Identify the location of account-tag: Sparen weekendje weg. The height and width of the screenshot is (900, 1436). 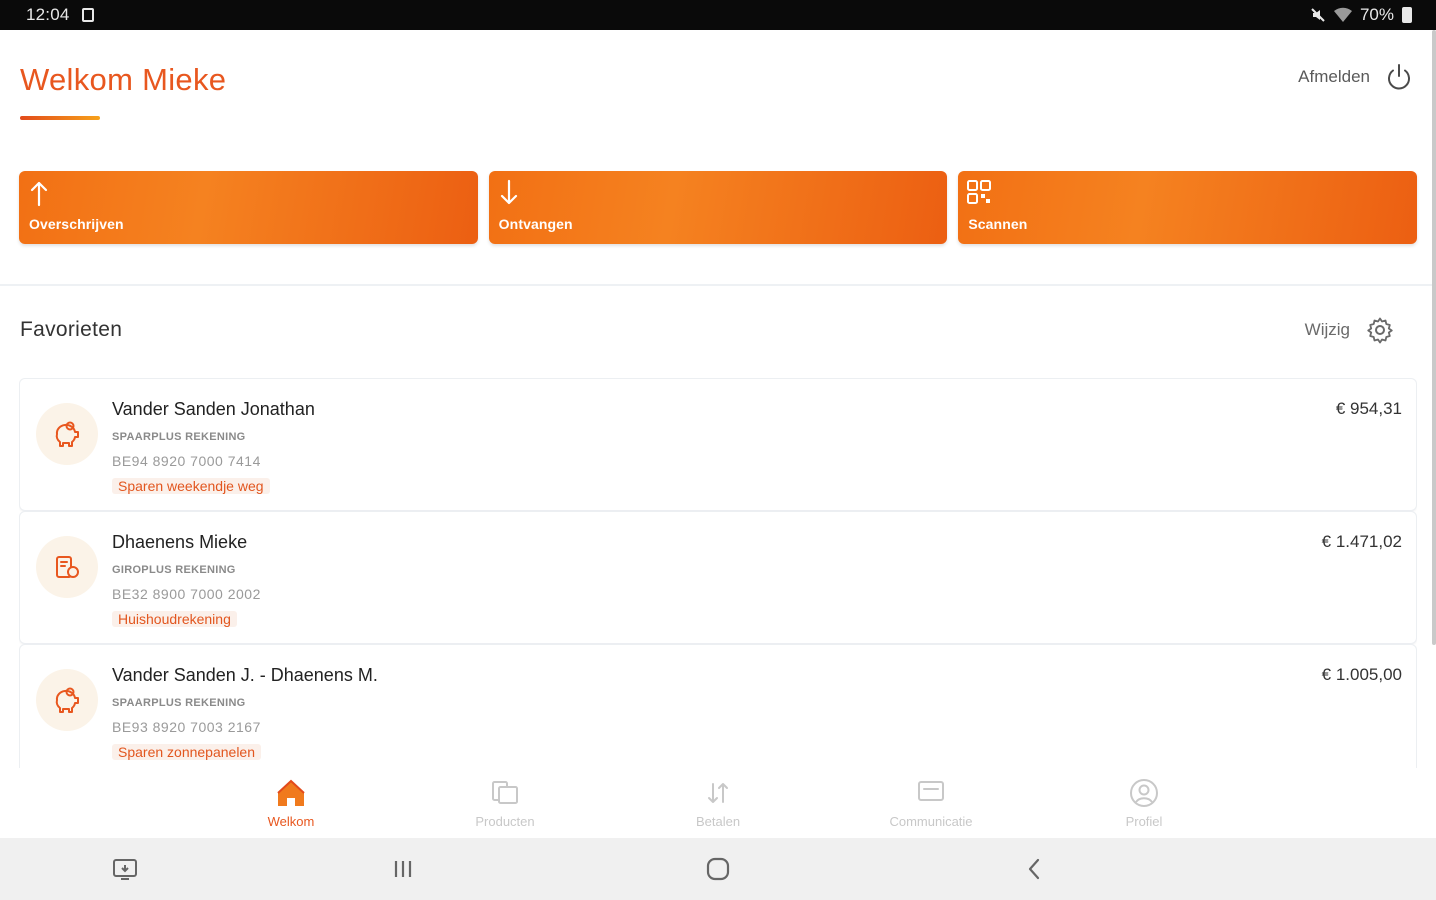
(191, 486).